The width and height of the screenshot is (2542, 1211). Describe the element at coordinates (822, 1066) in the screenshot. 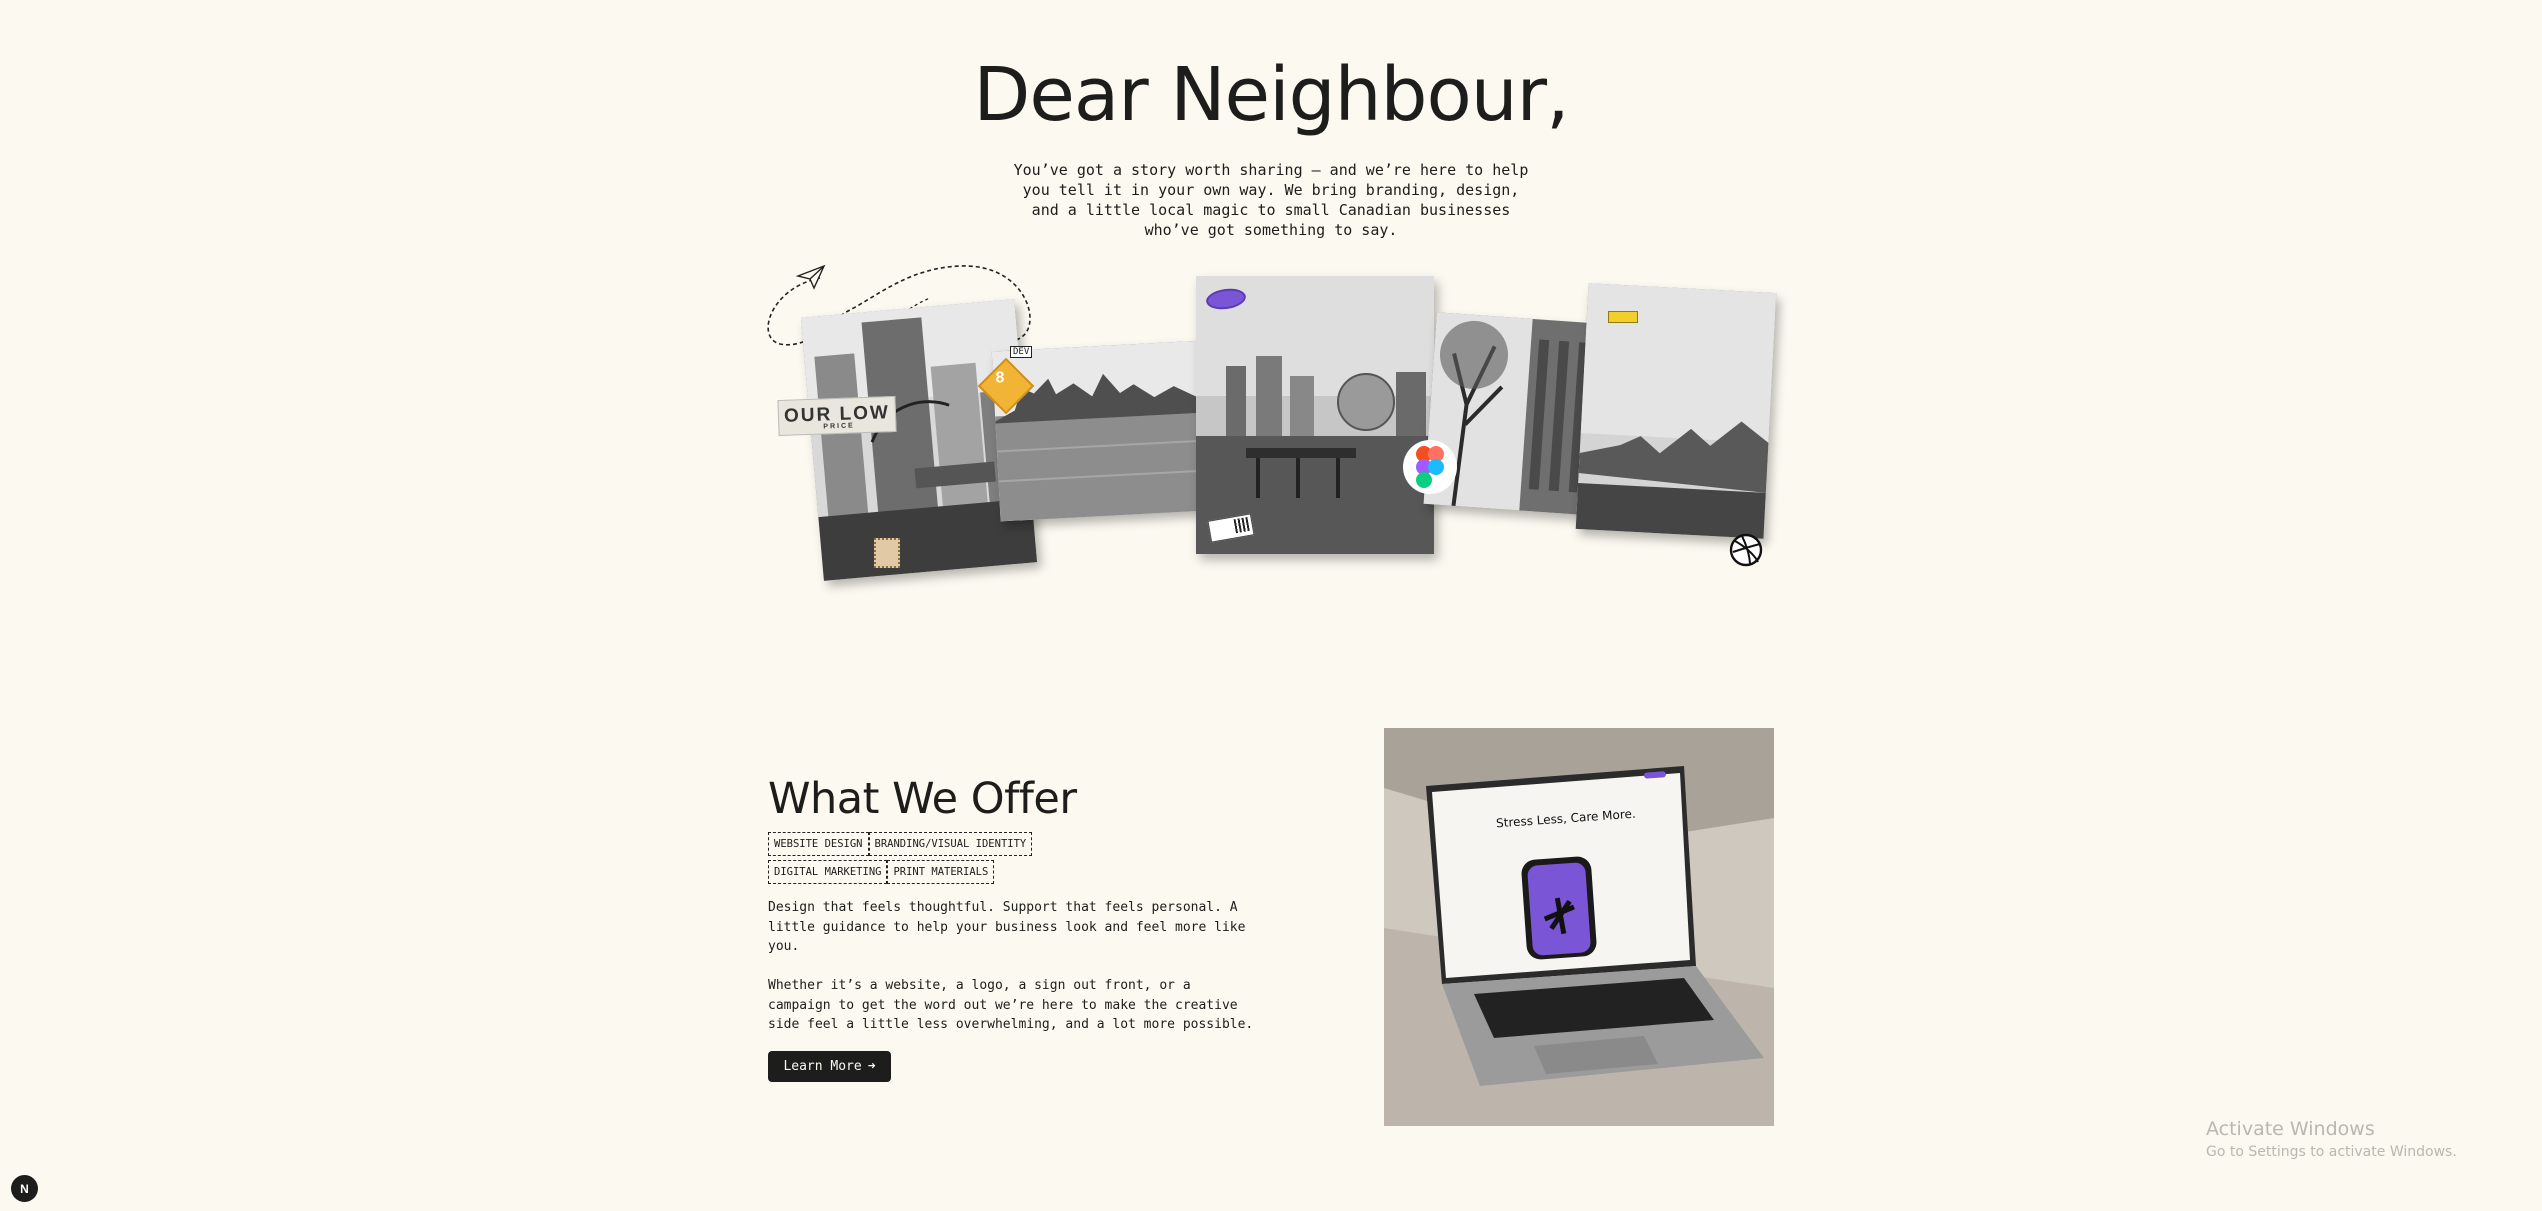

I see `learn-more-label: Learn More` at that location.